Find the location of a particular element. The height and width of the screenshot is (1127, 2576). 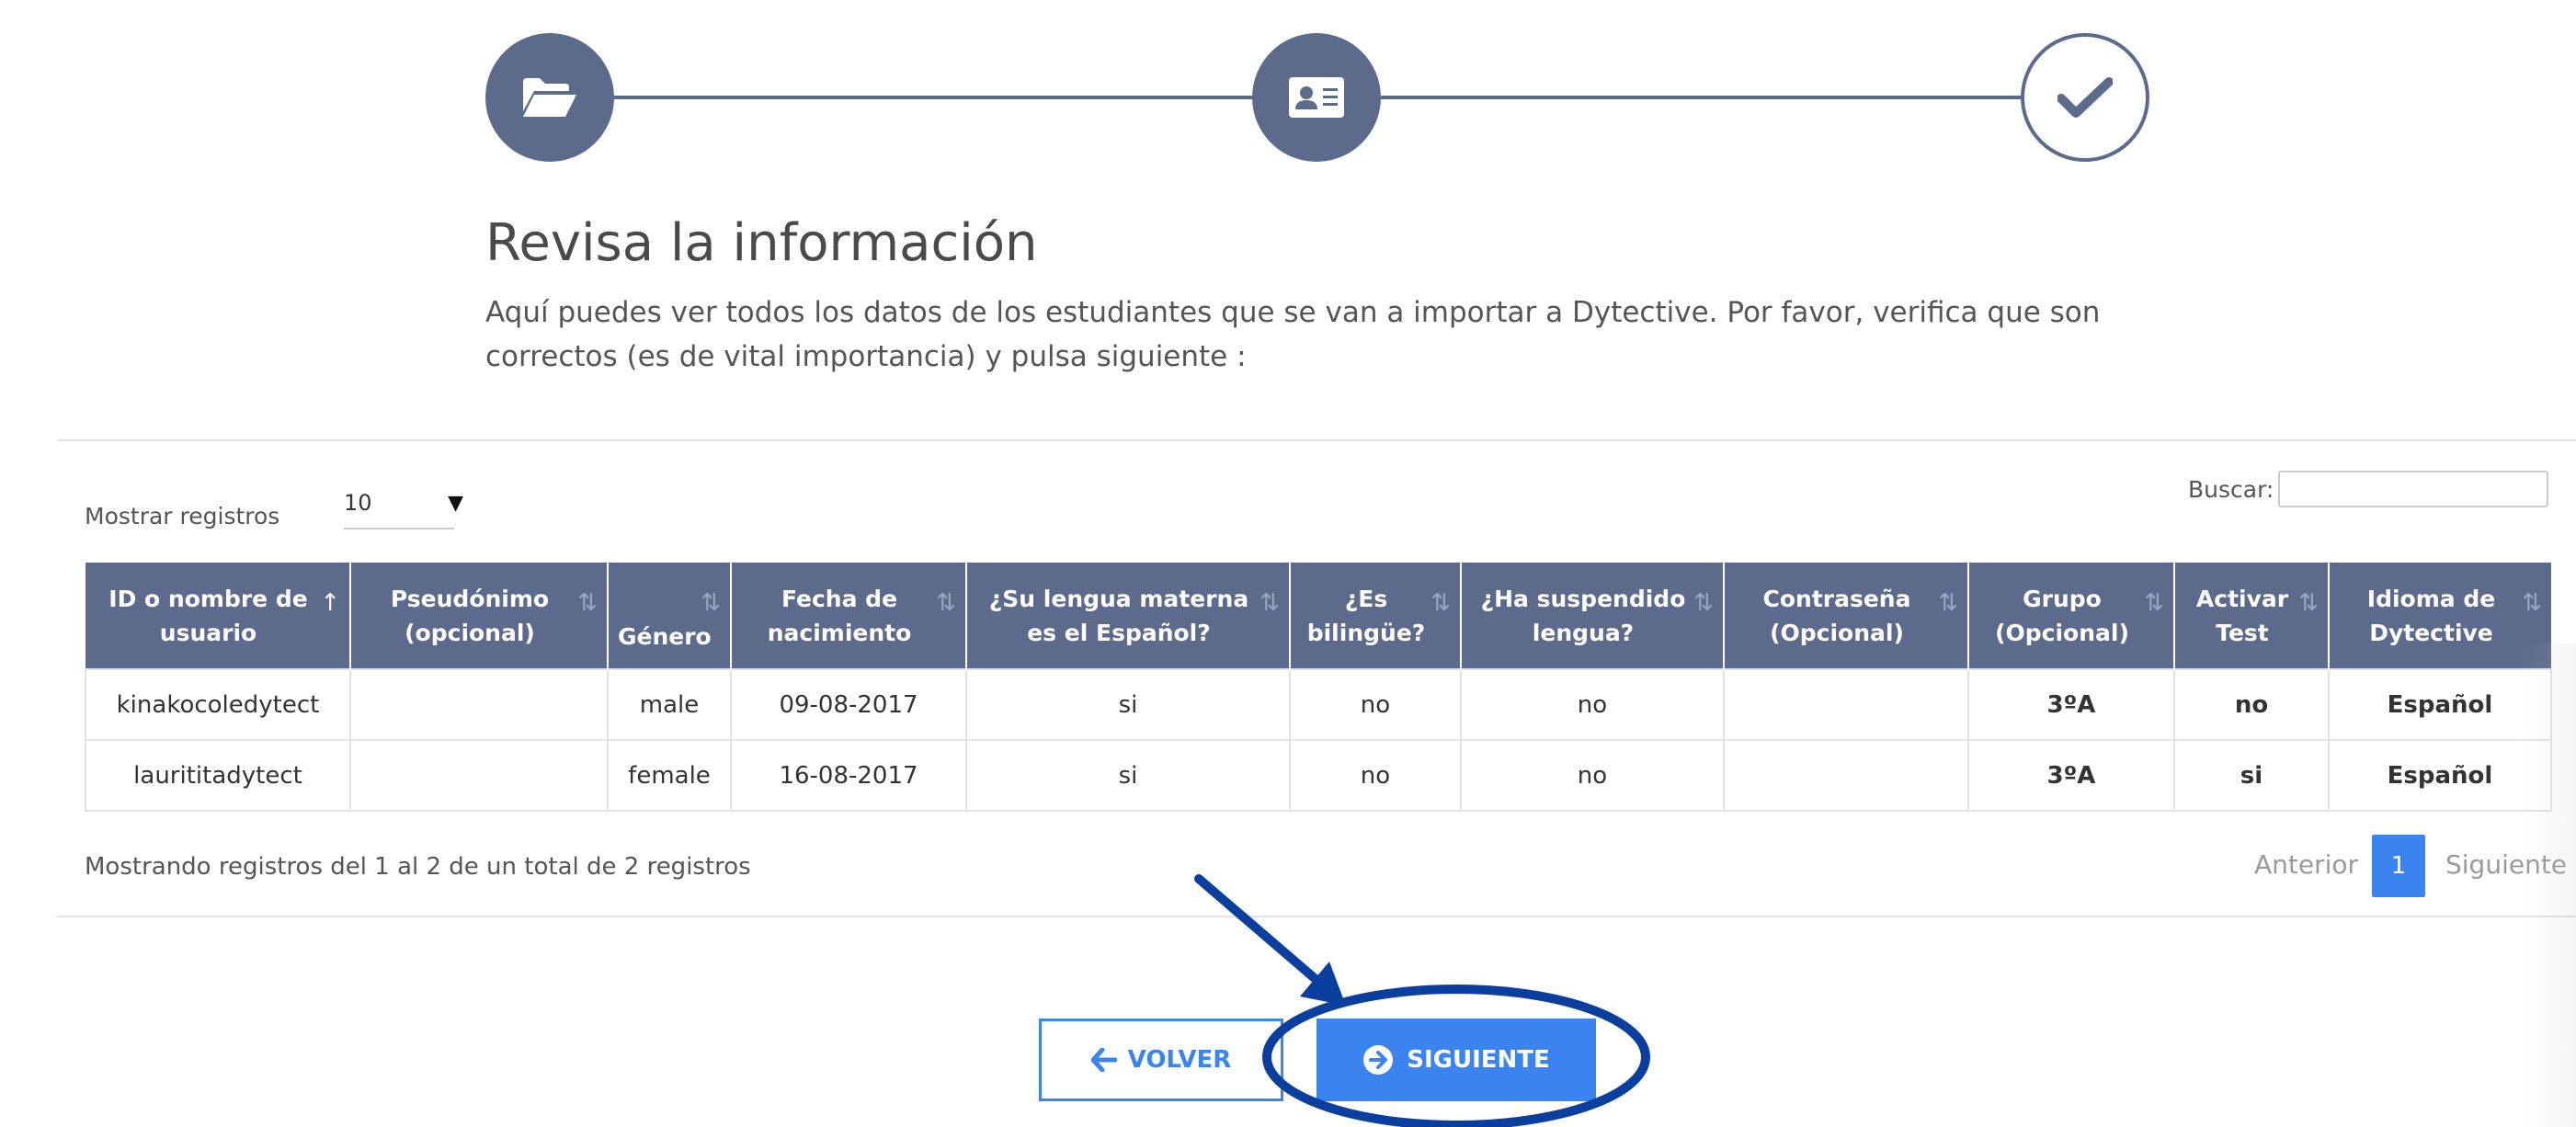

highlight-ellipse is located at coordinates (1456, 1056).